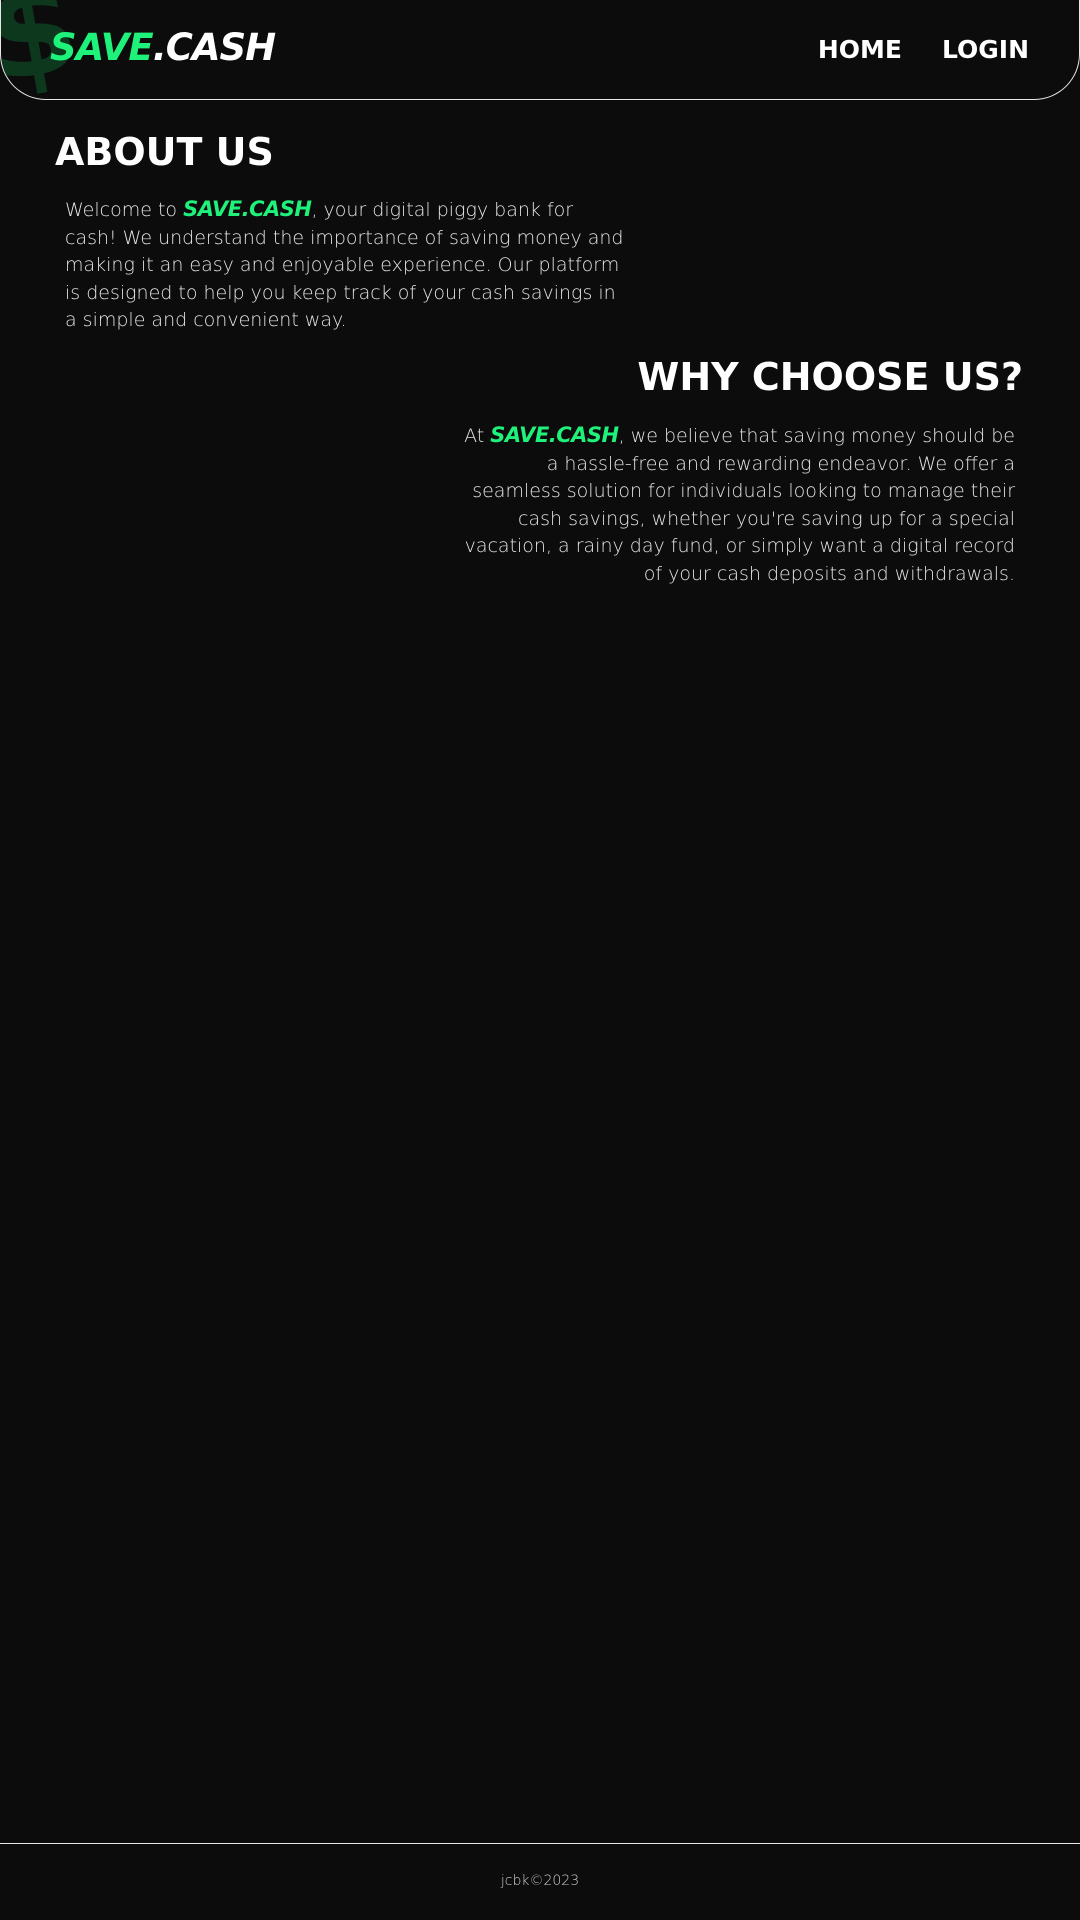  Describe the element at coordinates (540, 50) in the screenshot. I see `site-header: $ SAVE.CASH HOME LOGIN` at that location.